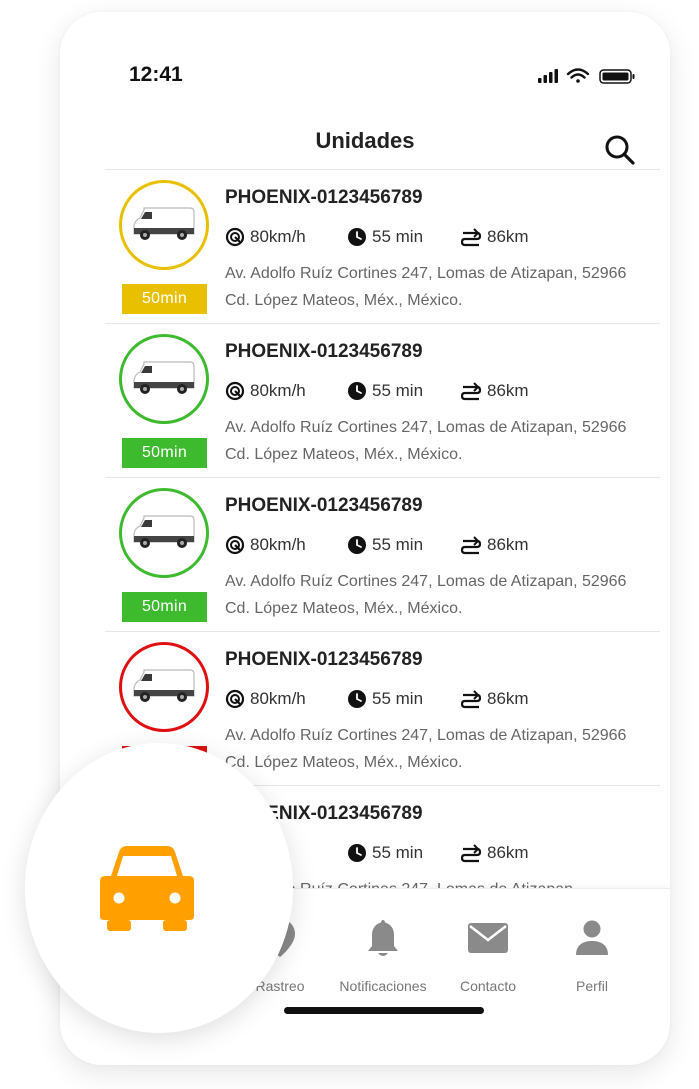 The width and height of the screenshot is (699, 1089). What do you see at coordinates (383, 986) in the screenshot?
I see `tab-label: Notificaciones` at bounding box center [383, 986].